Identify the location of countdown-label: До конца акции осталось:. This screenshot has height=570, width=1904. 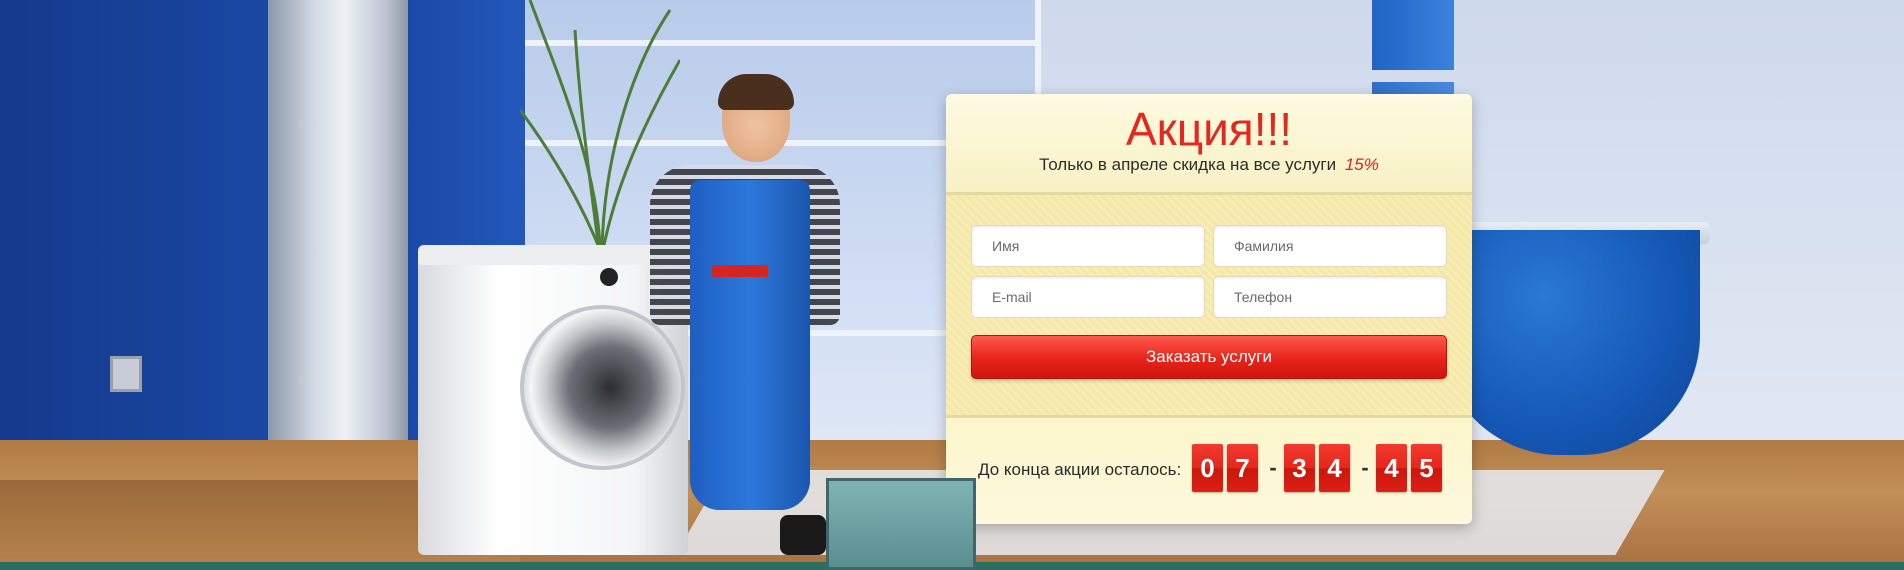
(1080, 469).